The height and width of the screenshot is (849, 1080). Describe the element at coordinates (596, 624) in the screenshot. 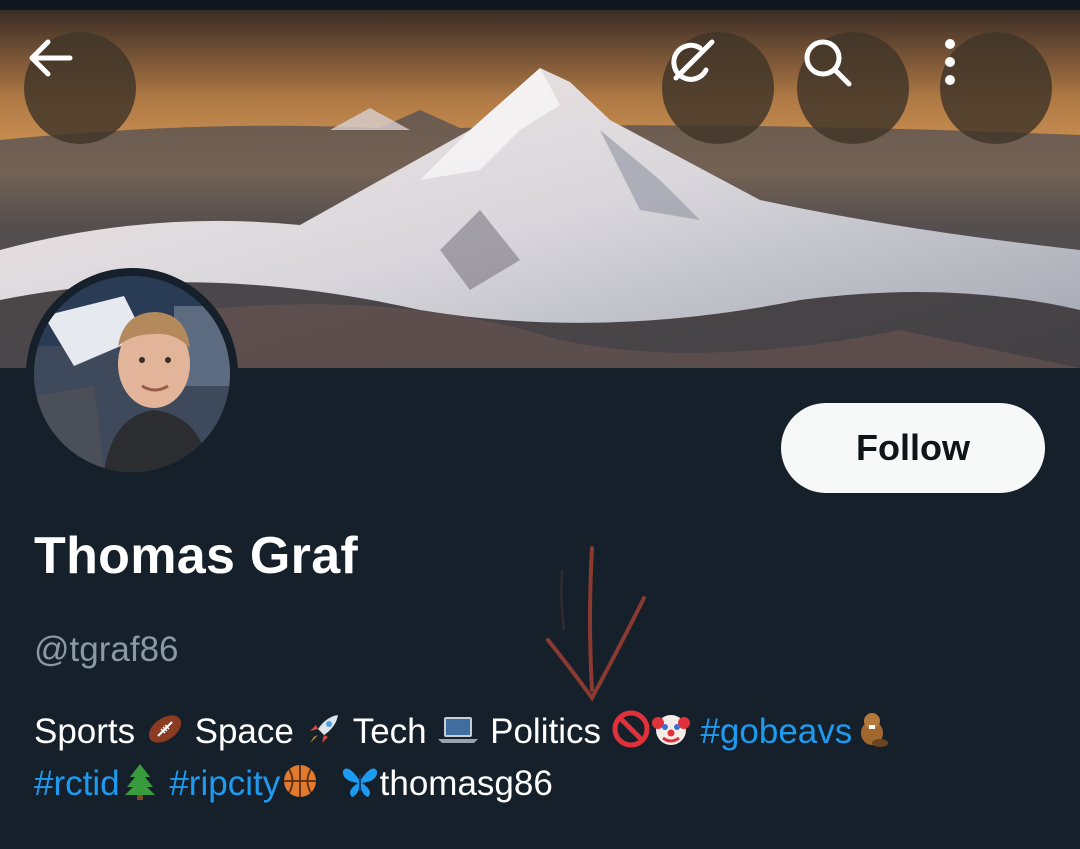

I see `annotation-arrow` at that location.